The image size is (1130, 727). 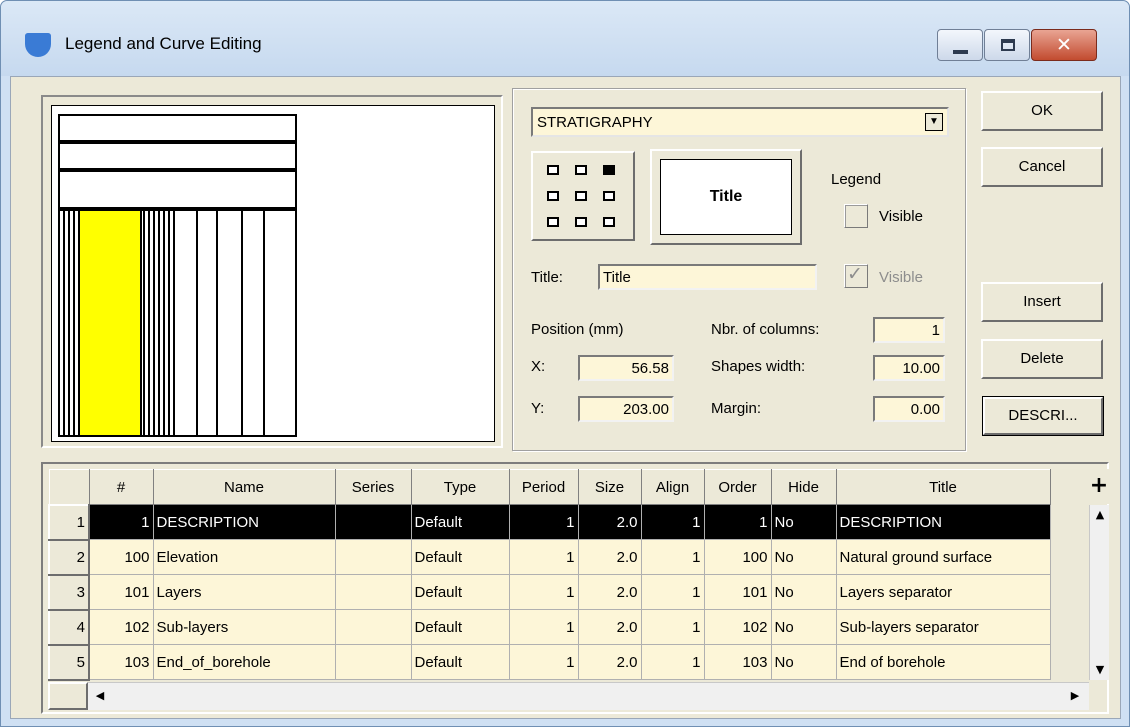 I want to click on column-header-series: Series, so click(x=373, y=487).